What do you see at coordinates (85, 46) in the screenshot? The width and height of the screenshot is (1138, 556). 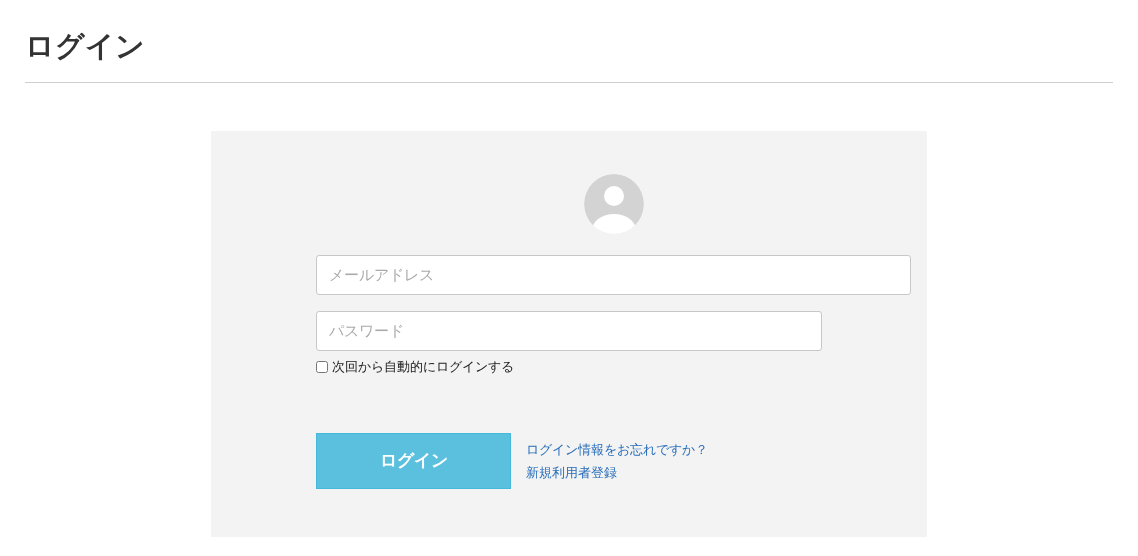 I see `page-title: ログイン` at bounding box center [85, 46].